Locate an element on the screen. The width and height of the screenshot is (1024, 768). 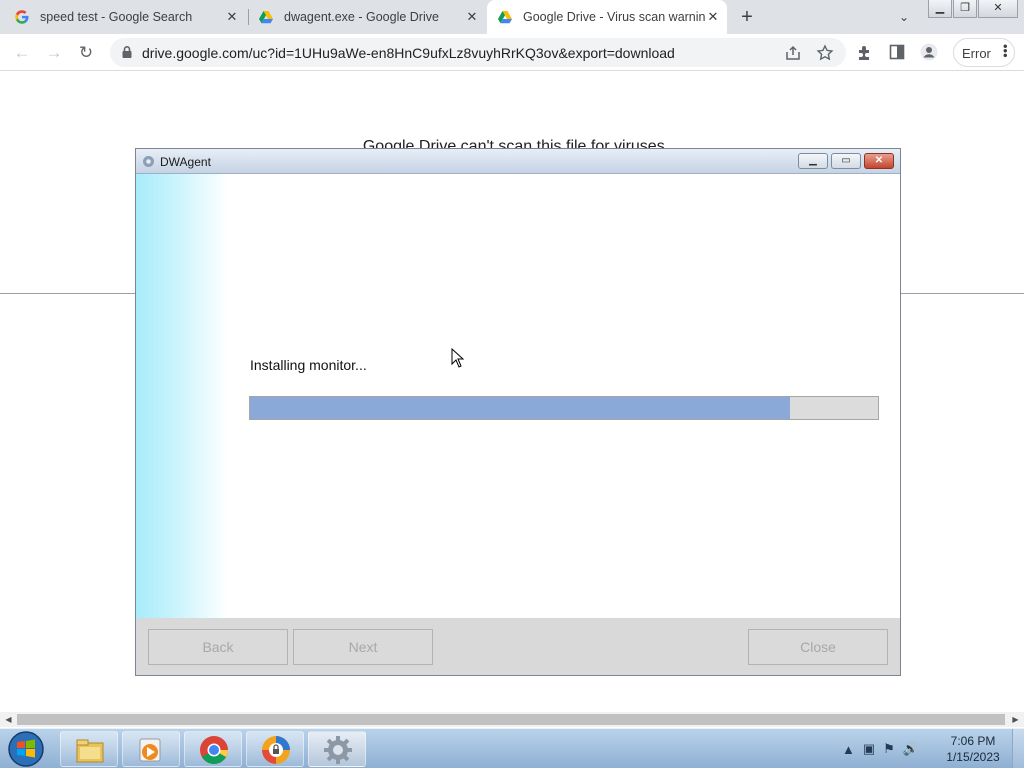
taskbar-dwagent-setup is located at coordinates (337, 749).